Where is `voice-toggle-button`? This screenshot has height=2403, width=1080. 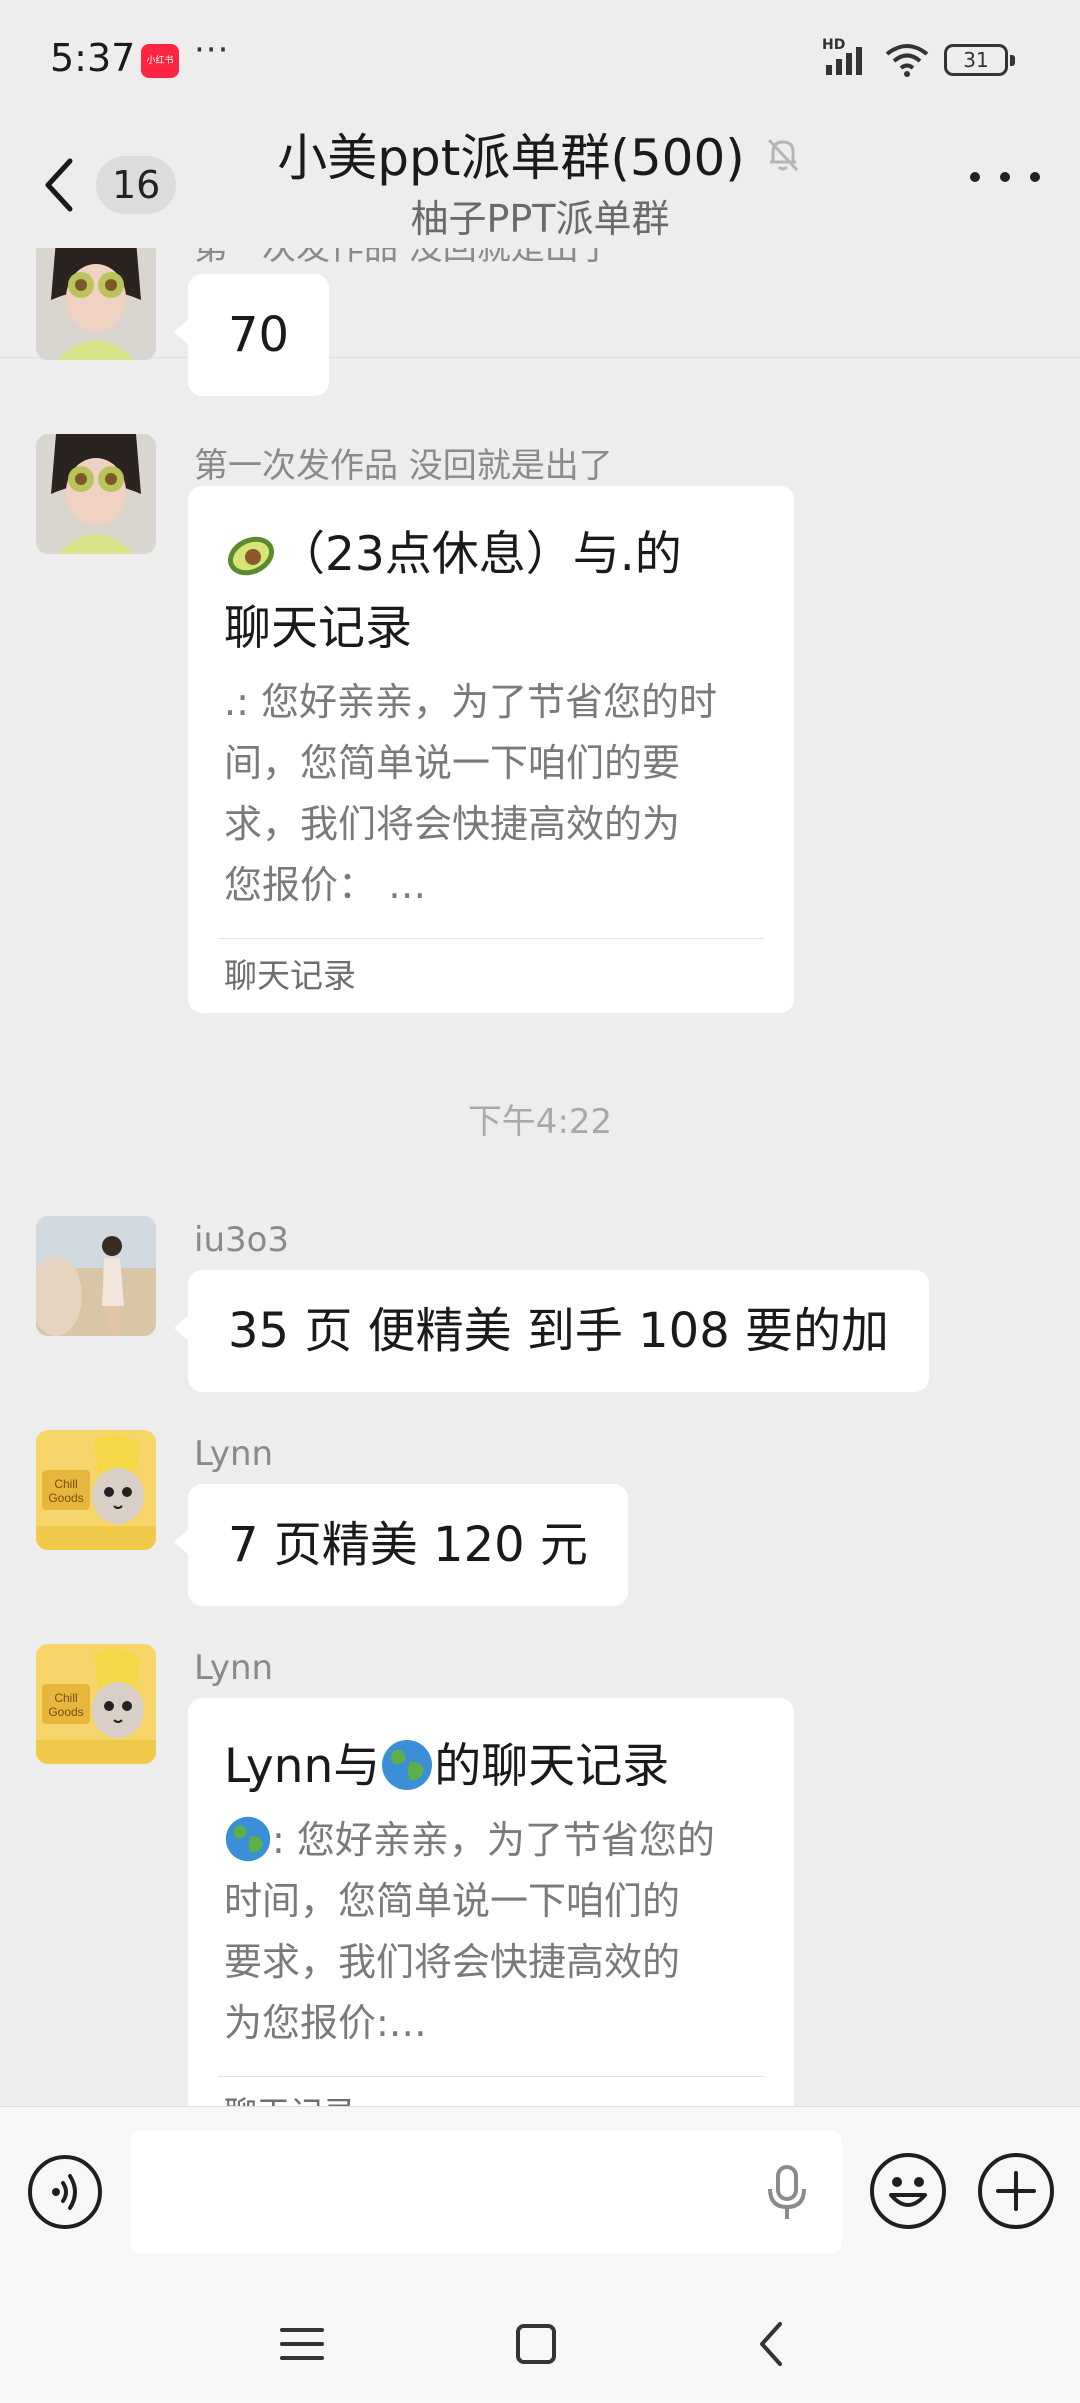 voice-toggle-button is located at coordinates (65, 2192).